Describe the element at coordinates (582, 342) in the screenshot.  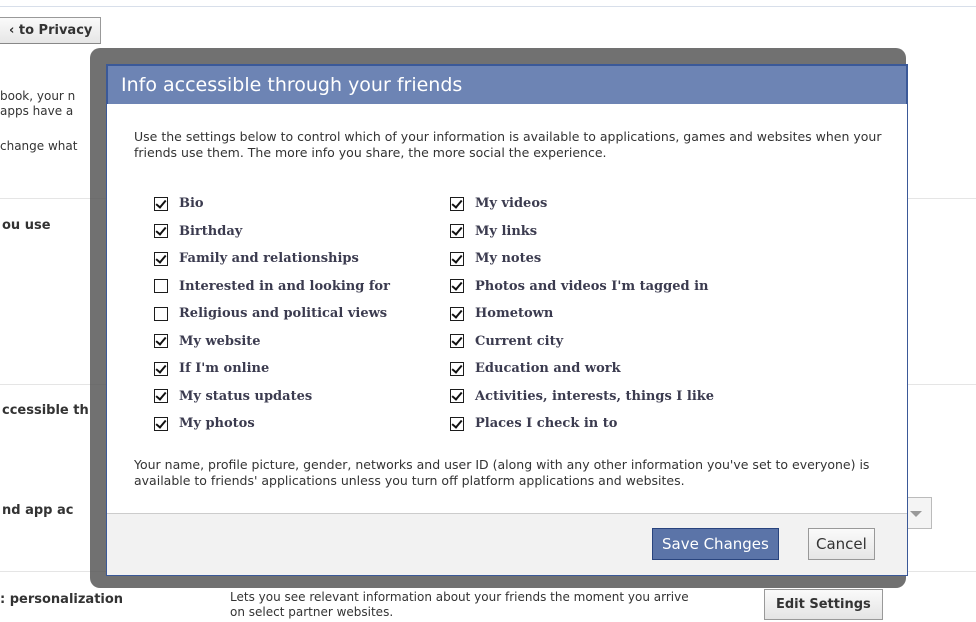
I see `option-current-city: Current city` at that location.